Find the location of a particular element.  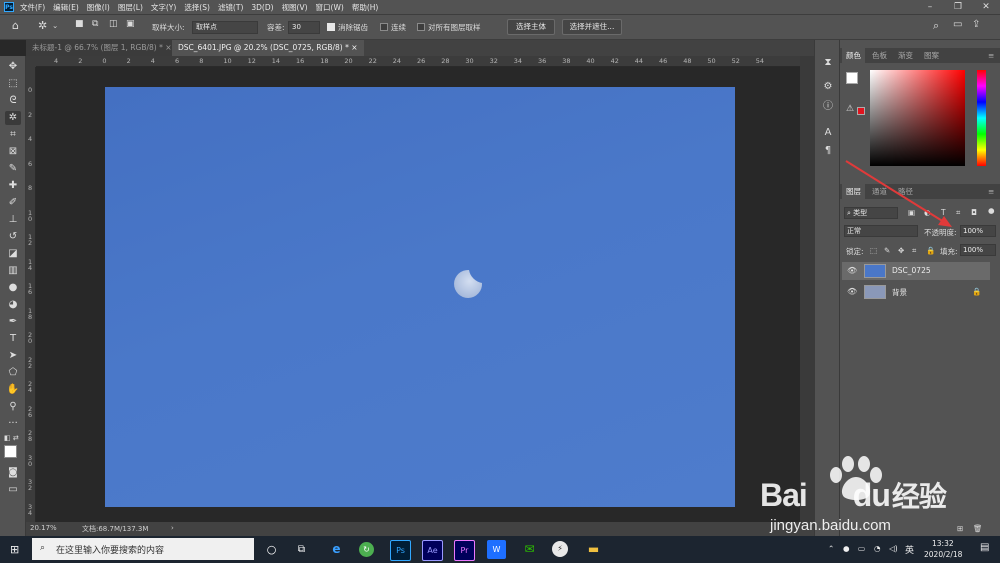

tab-swatches: 色板 is located at coordinates (879, 55).